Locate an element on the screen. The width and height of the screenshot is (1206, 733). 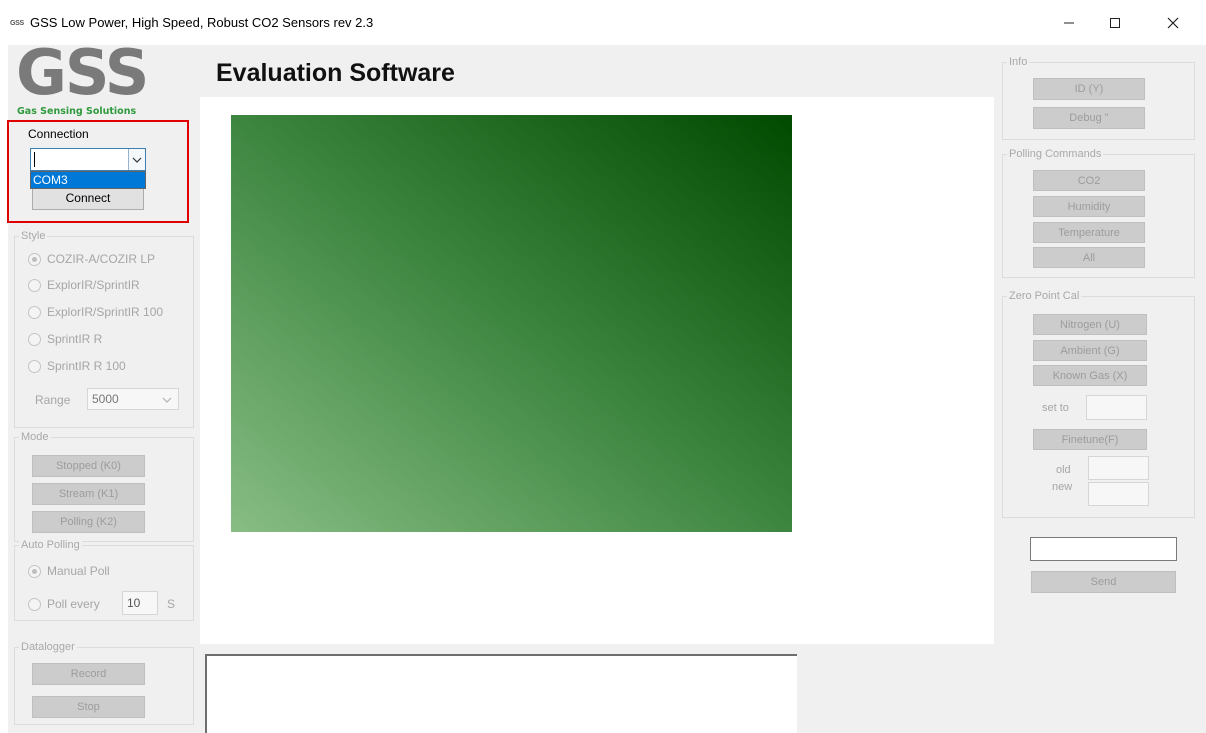
command-input is located at coordinates (1103, 549).